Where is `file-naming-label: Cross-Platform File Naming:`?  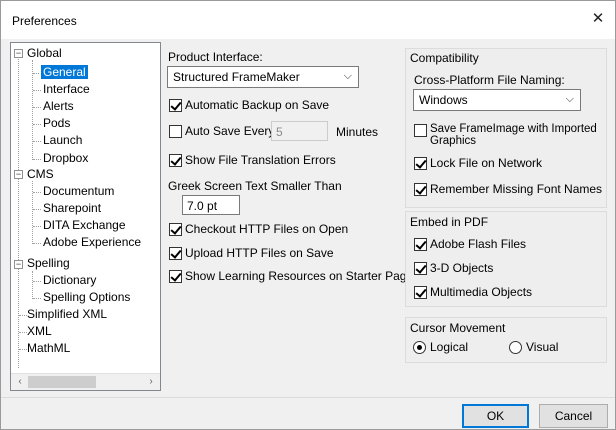 file-naming-label: Cross-Platform File Naming: is located at coordinates (489, 80).